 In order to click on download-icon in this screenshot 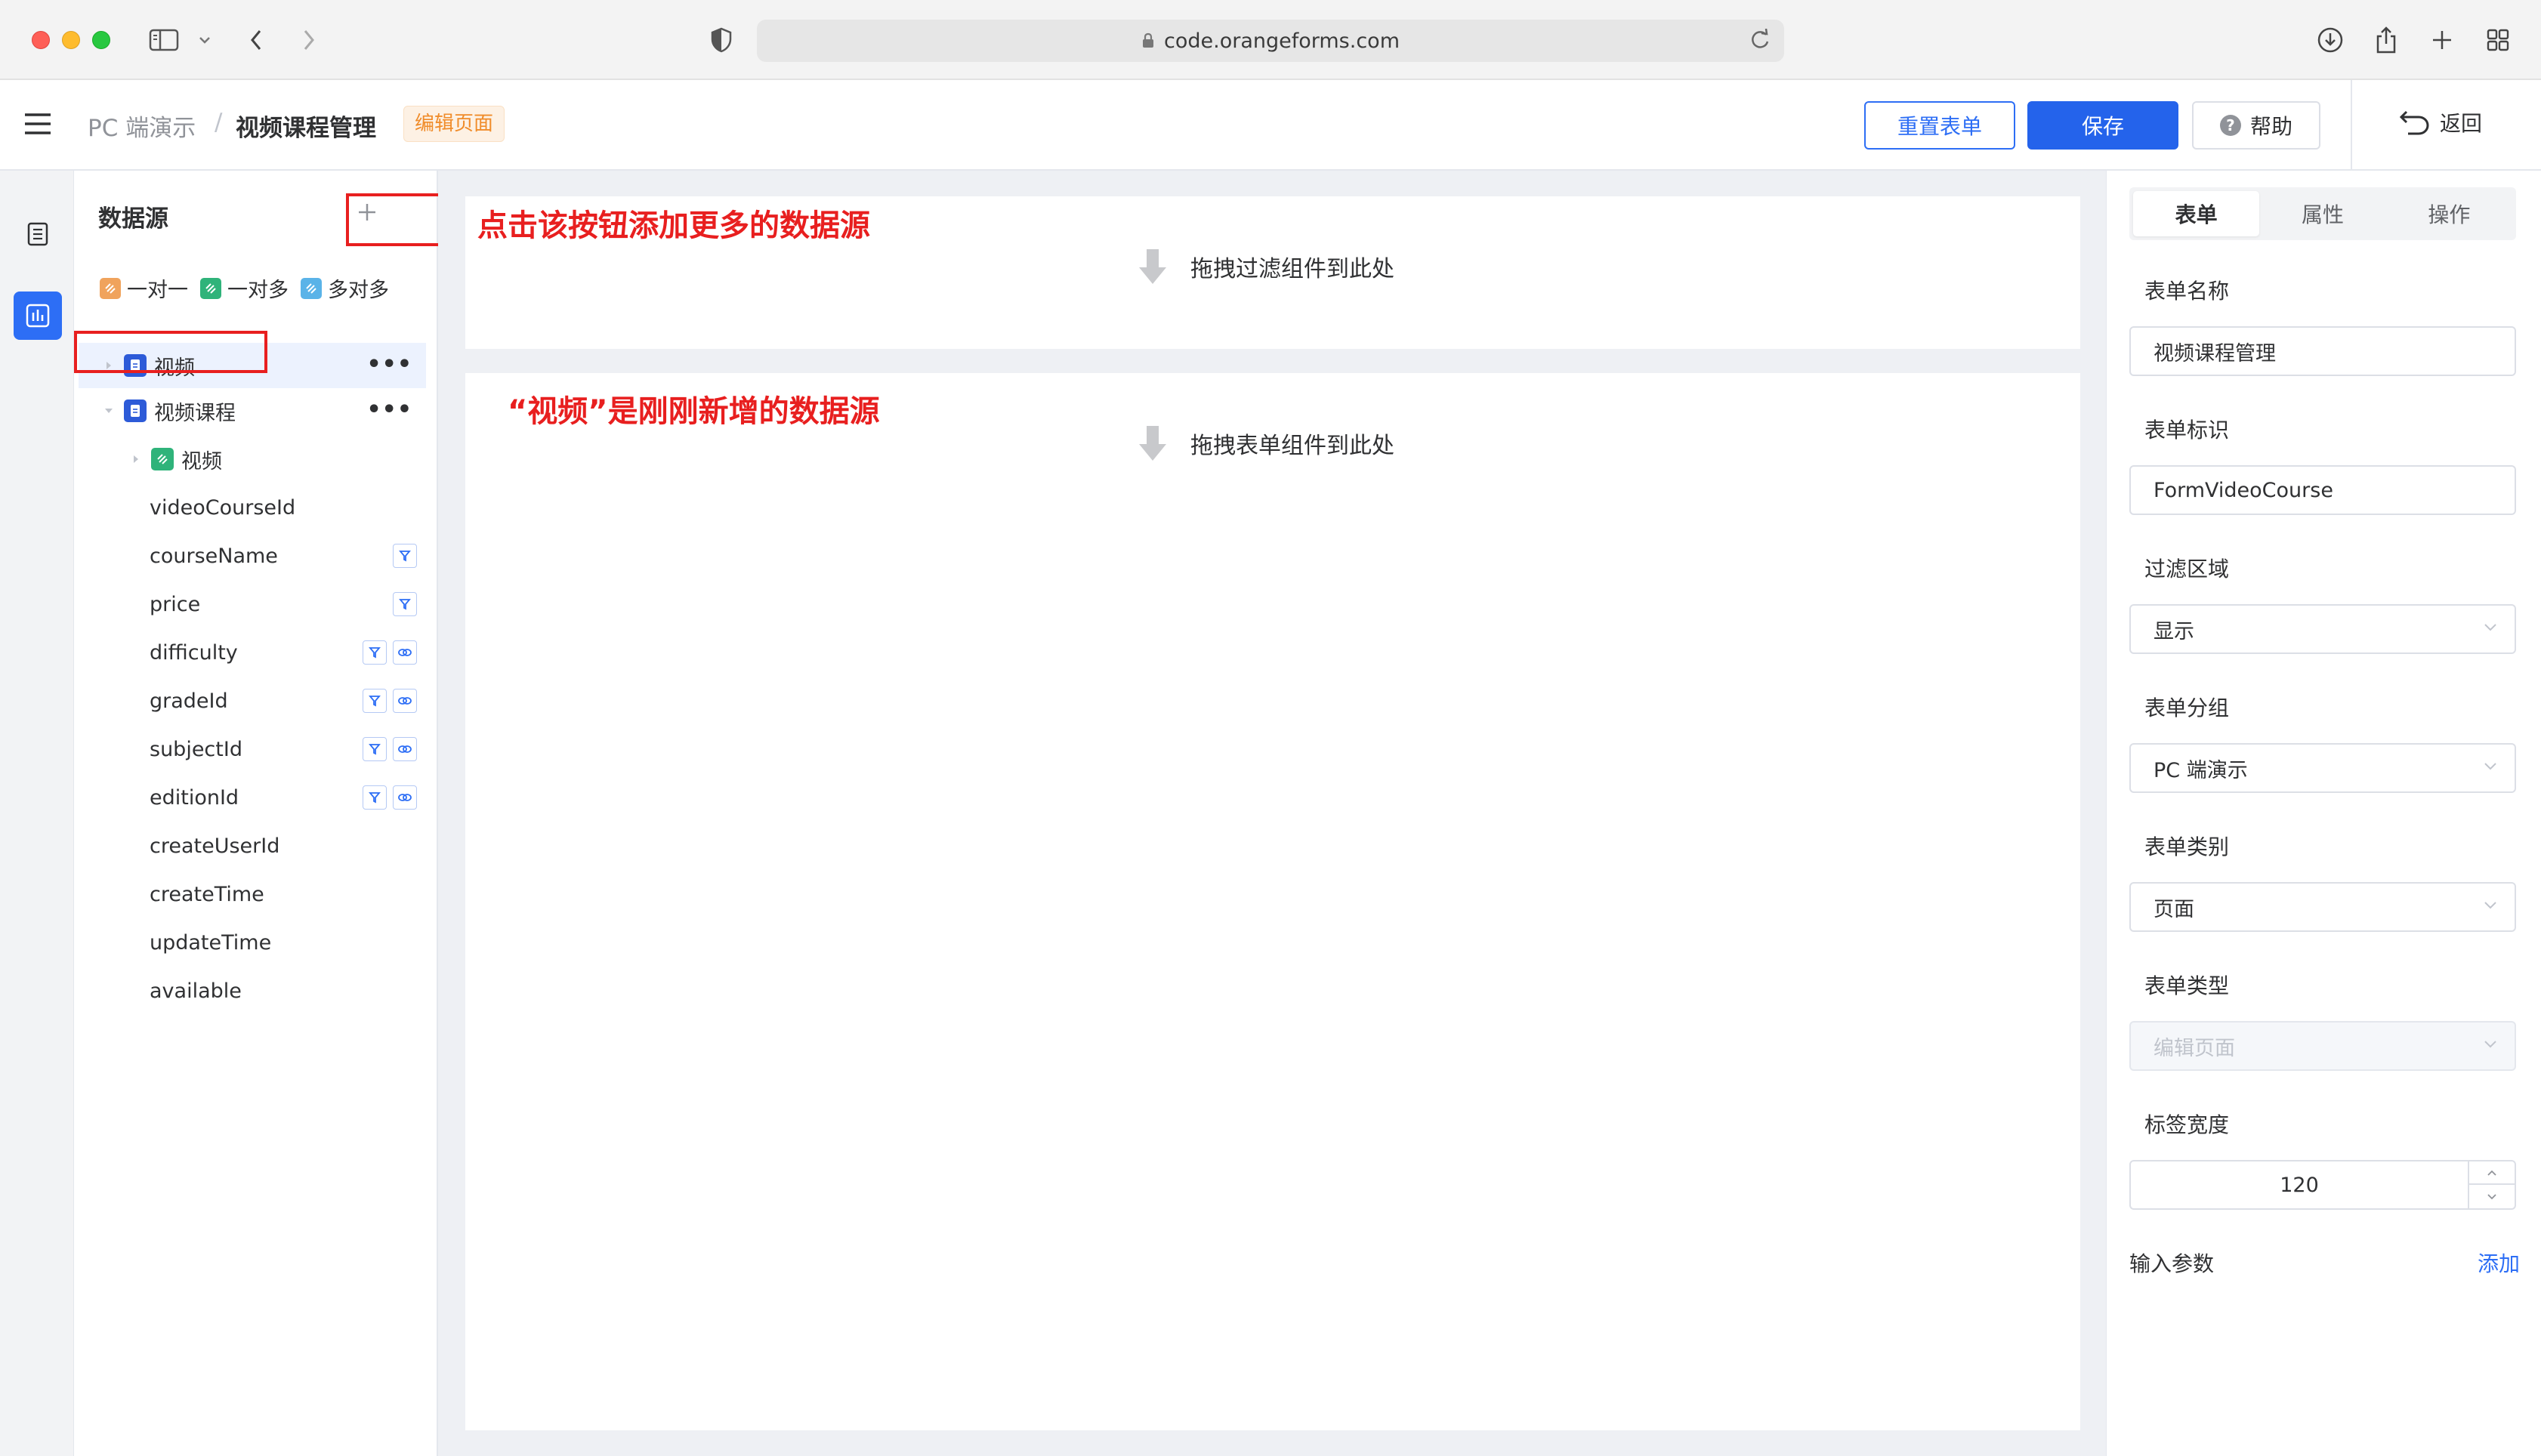, I will do `click(2330, 40)`.